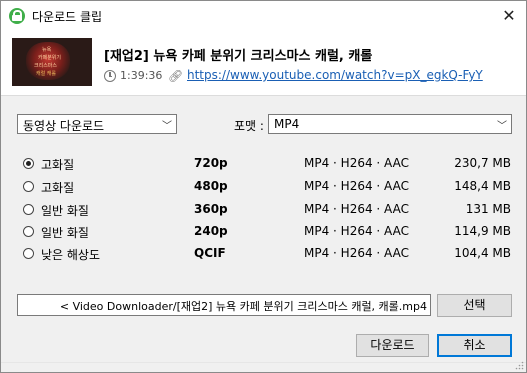 The image size is (527, 373). I want to click on video-thumbnail: 뉴욕 카페분위기 크리스마스 캐럴 캐롤, so click(52, 62).